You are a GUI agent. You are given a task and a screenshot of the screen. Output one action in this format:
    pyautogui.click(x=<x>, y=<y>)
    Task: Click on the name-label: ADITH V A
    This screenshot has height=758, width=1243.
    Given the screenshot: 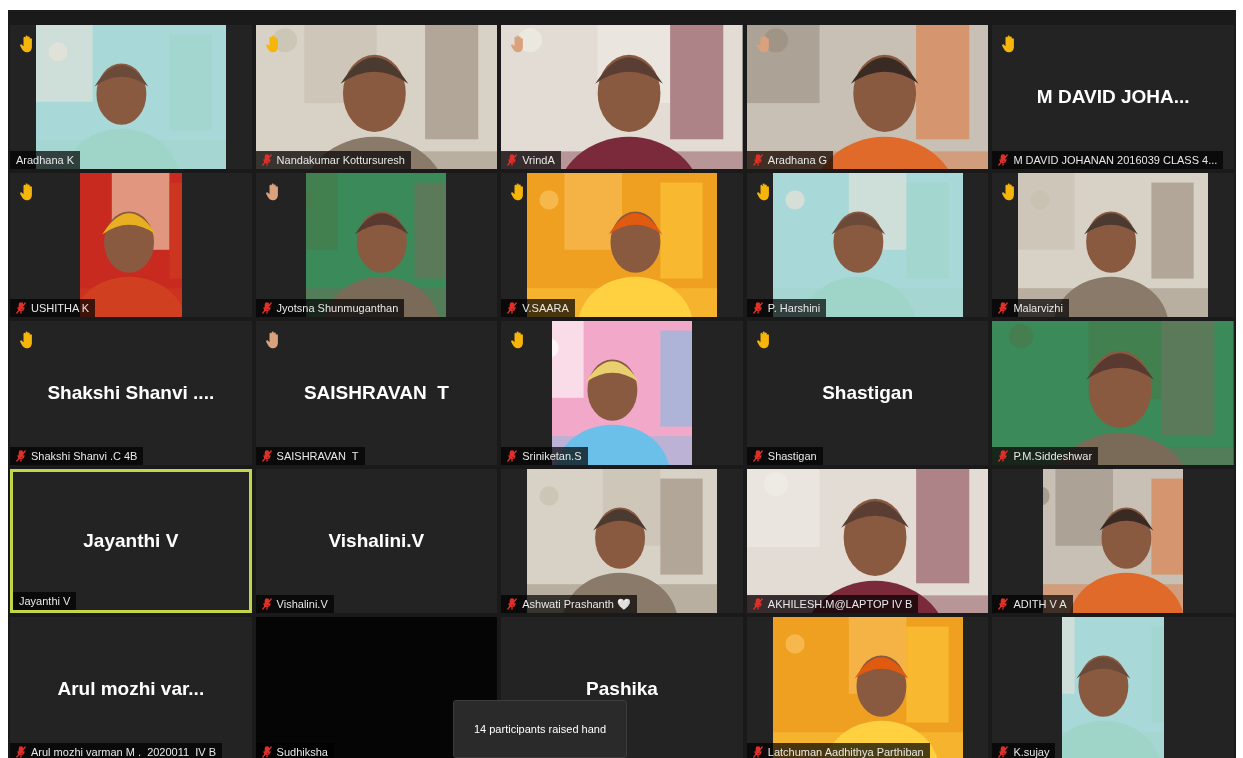 What is the action you would take?
    pyautogui.click(x=1032, y=604)
    